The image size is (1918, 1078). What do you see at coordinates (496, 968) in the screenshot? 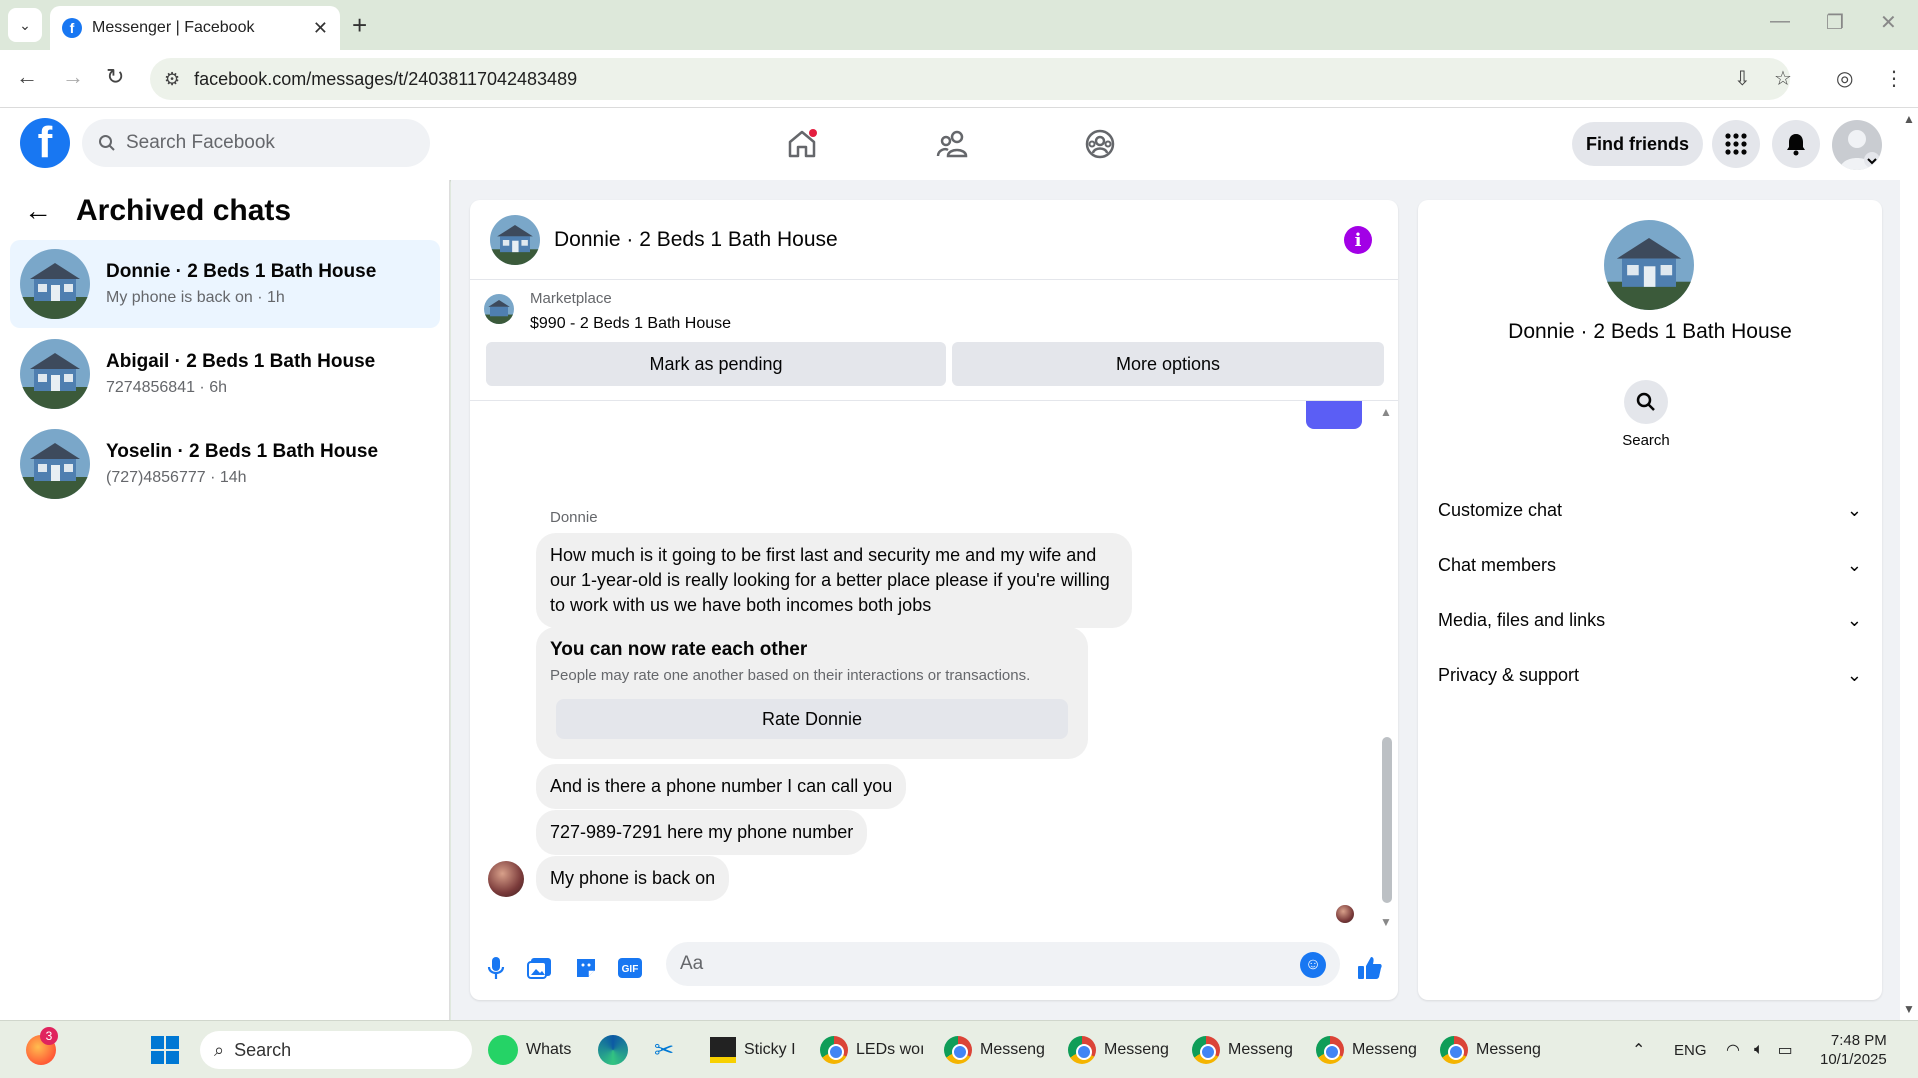
I see `microphone-icon` at bounding box center [496, 968].